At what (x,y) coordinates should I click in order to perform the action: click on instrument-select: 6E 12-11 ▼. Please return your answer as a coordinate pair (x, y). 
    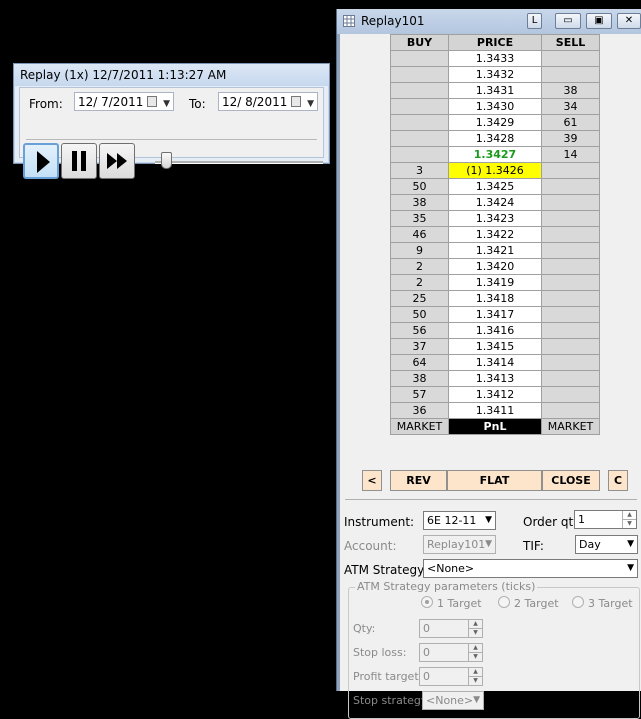
    Looking at the image, I should click on (459, 520).